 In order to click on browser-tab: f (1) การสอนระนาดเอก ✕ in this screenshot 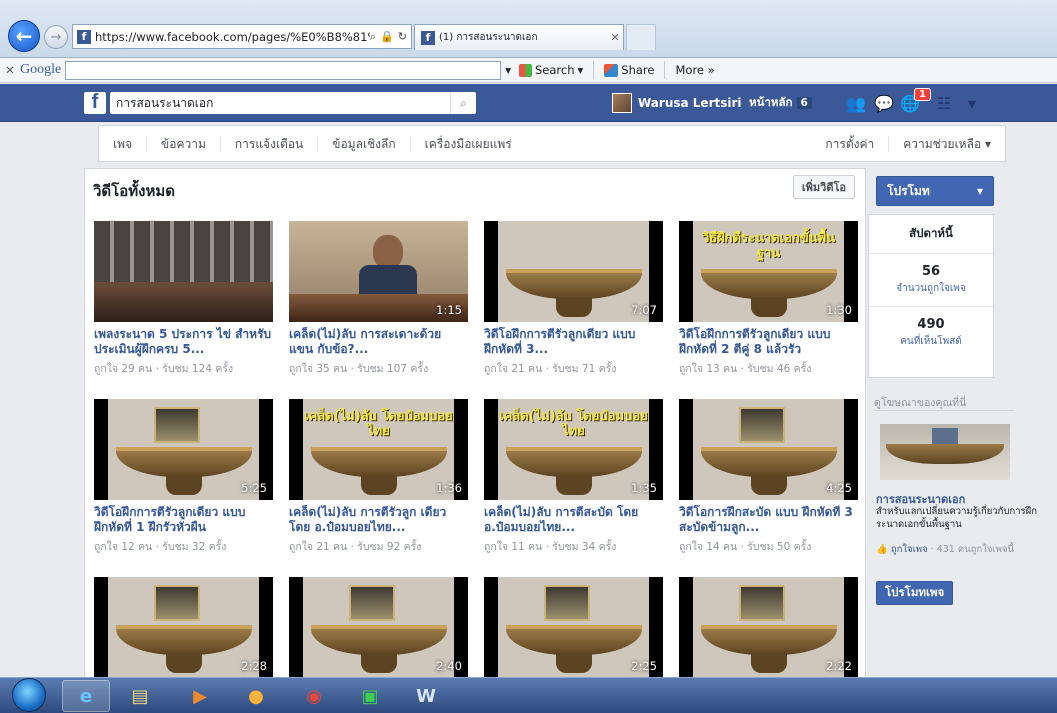, I will do `click(519, 37)`.